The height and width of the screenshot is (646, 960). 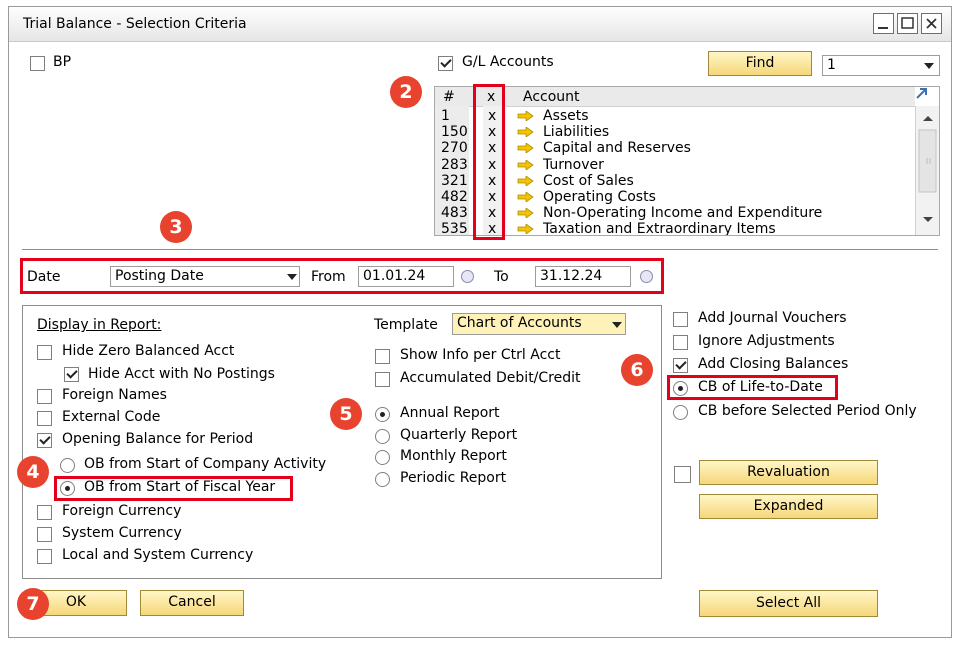 I want to click on highlight-x-column, so click(x=489, y=162).